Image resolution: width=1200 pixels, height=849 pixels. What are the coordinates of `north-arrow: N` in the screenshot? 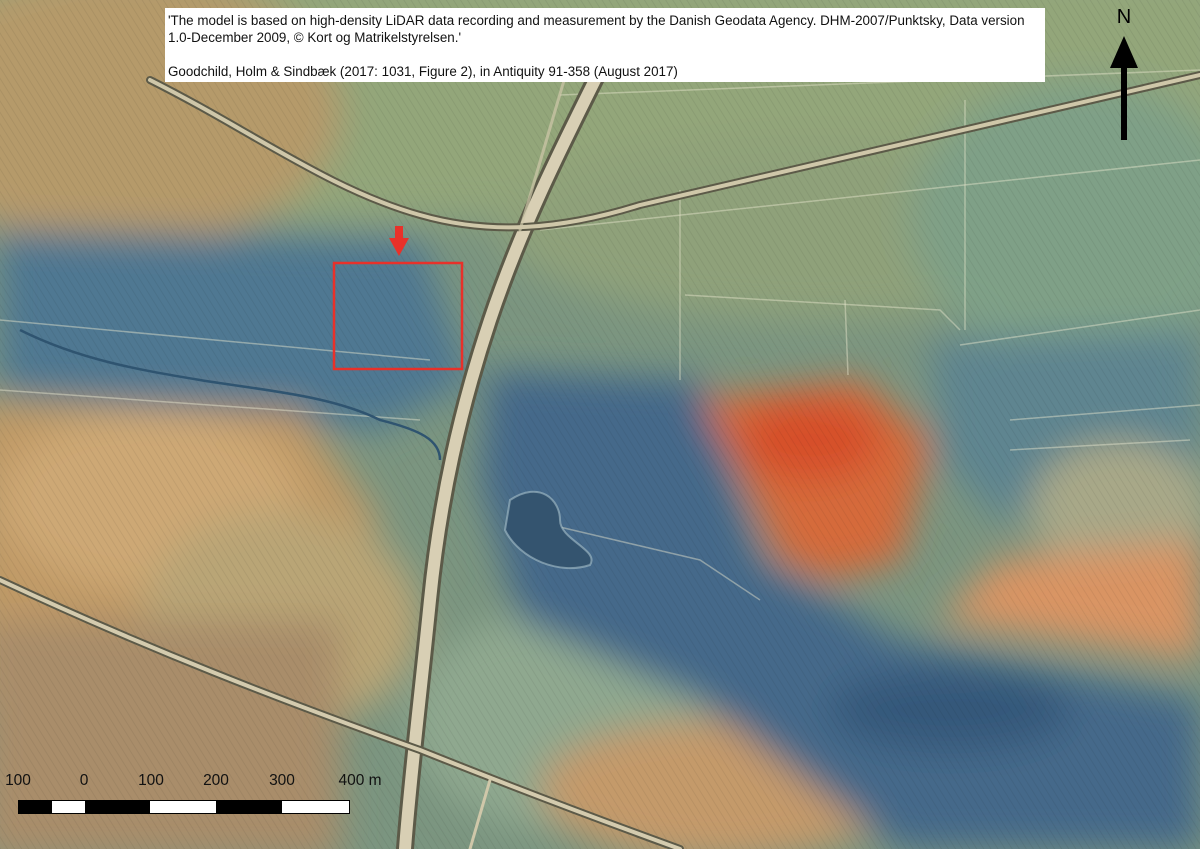 It's located at (1124, 74).